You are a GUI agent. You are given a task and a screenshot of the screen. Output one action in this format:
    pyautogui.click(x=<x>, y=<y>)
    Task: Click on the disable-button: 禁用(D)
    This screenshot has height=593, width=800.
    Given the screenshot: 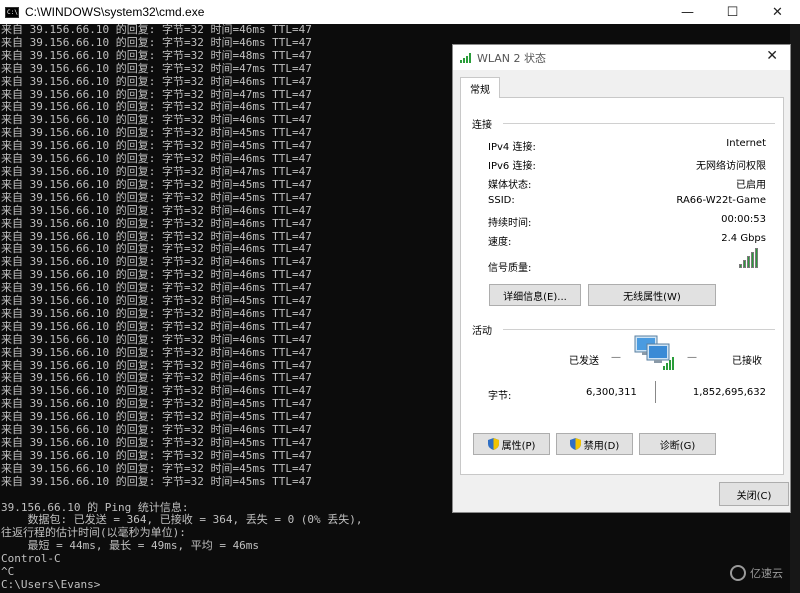 What is the action you would take?
    pyautogui.click(x=594, y=444)
    